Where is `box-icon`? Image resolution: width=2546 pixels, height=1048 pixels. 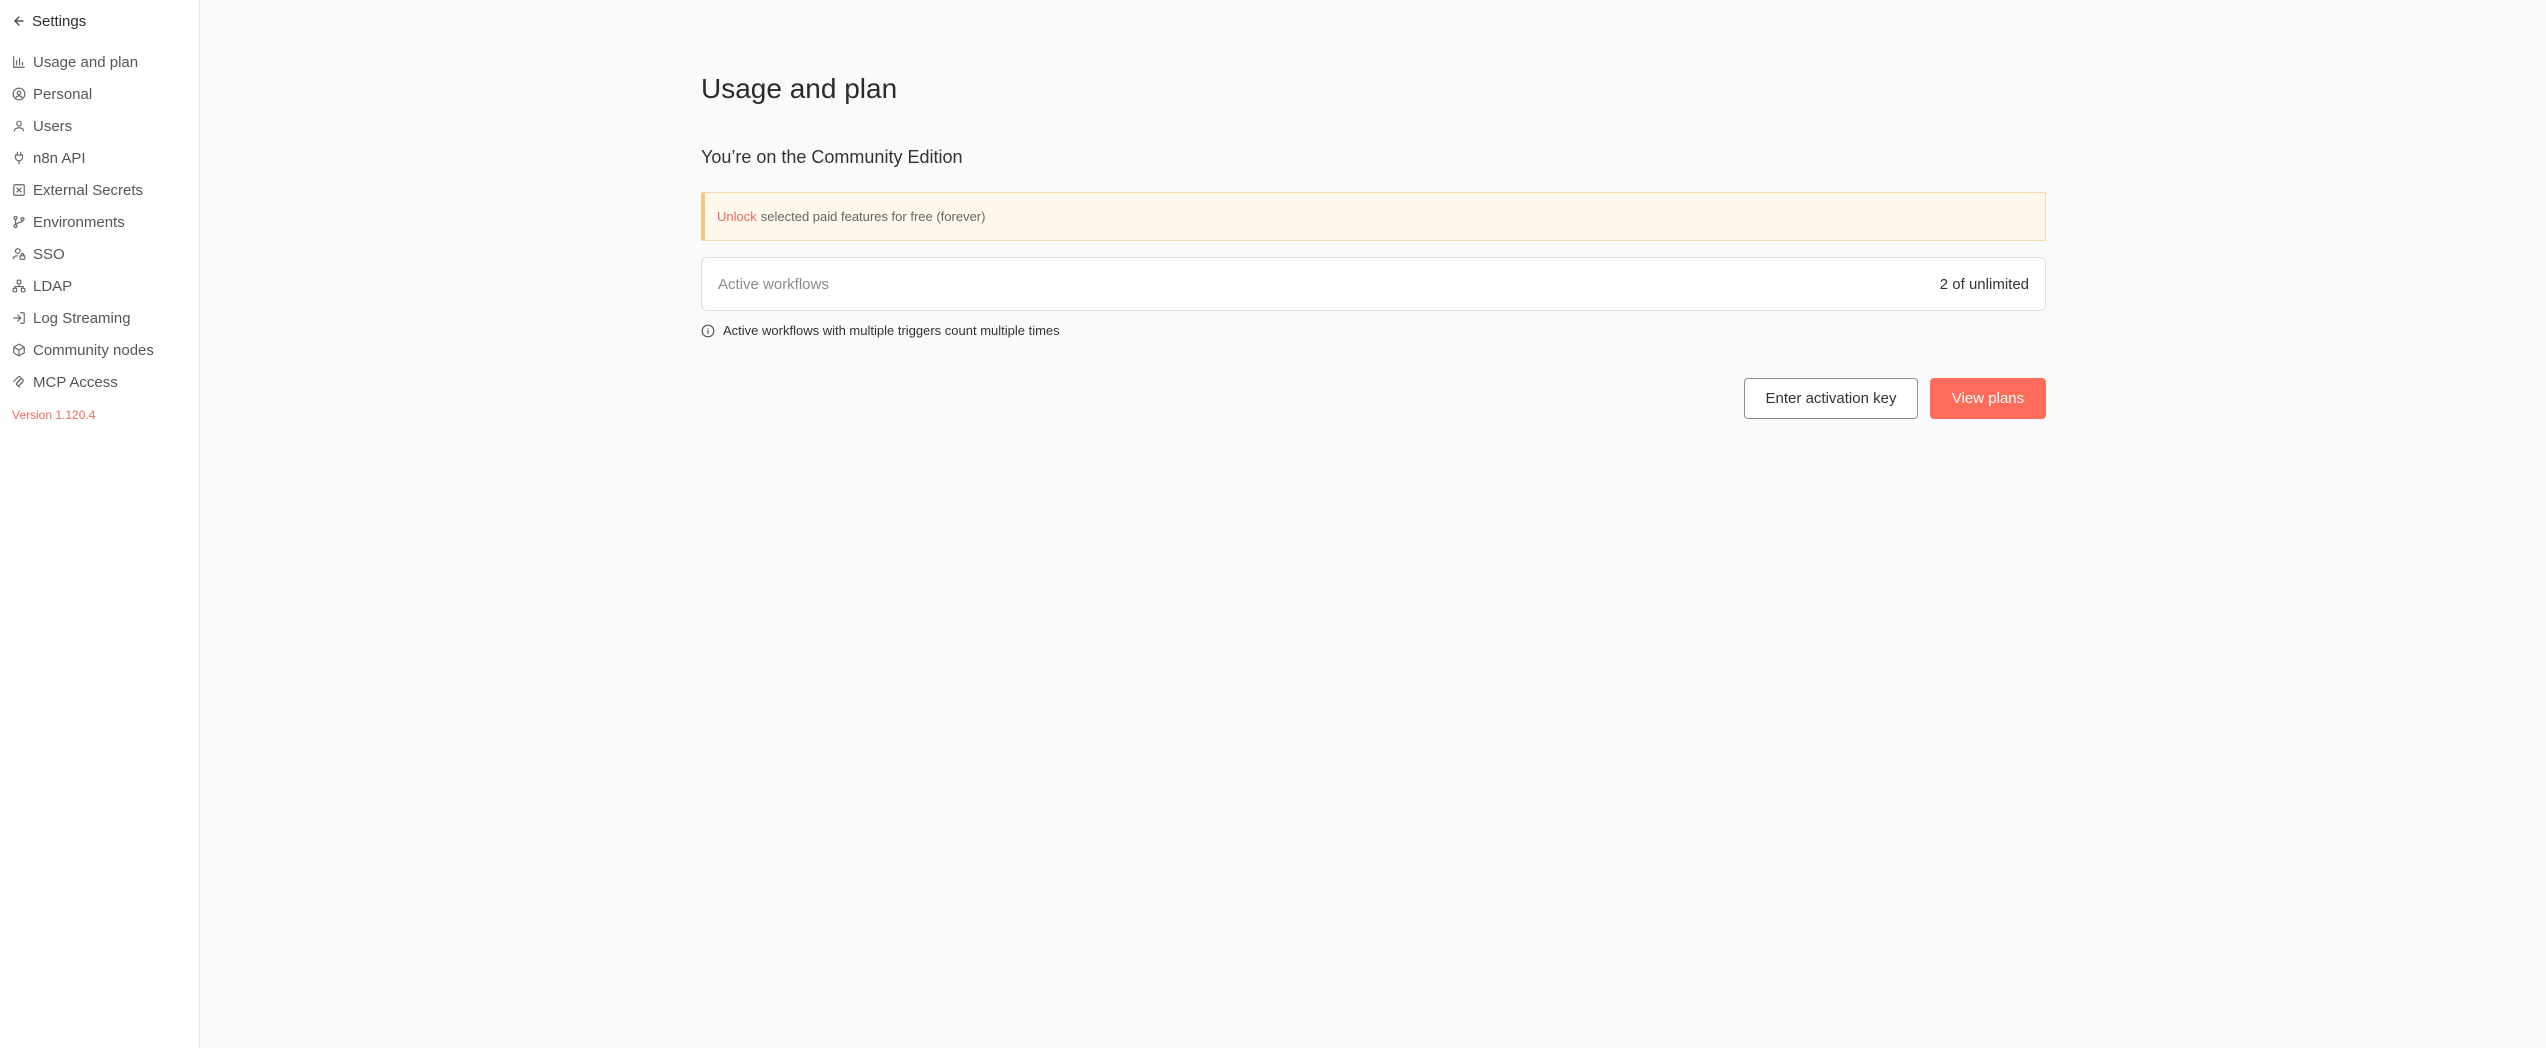
box-icon is located at coordinates (19, 350).